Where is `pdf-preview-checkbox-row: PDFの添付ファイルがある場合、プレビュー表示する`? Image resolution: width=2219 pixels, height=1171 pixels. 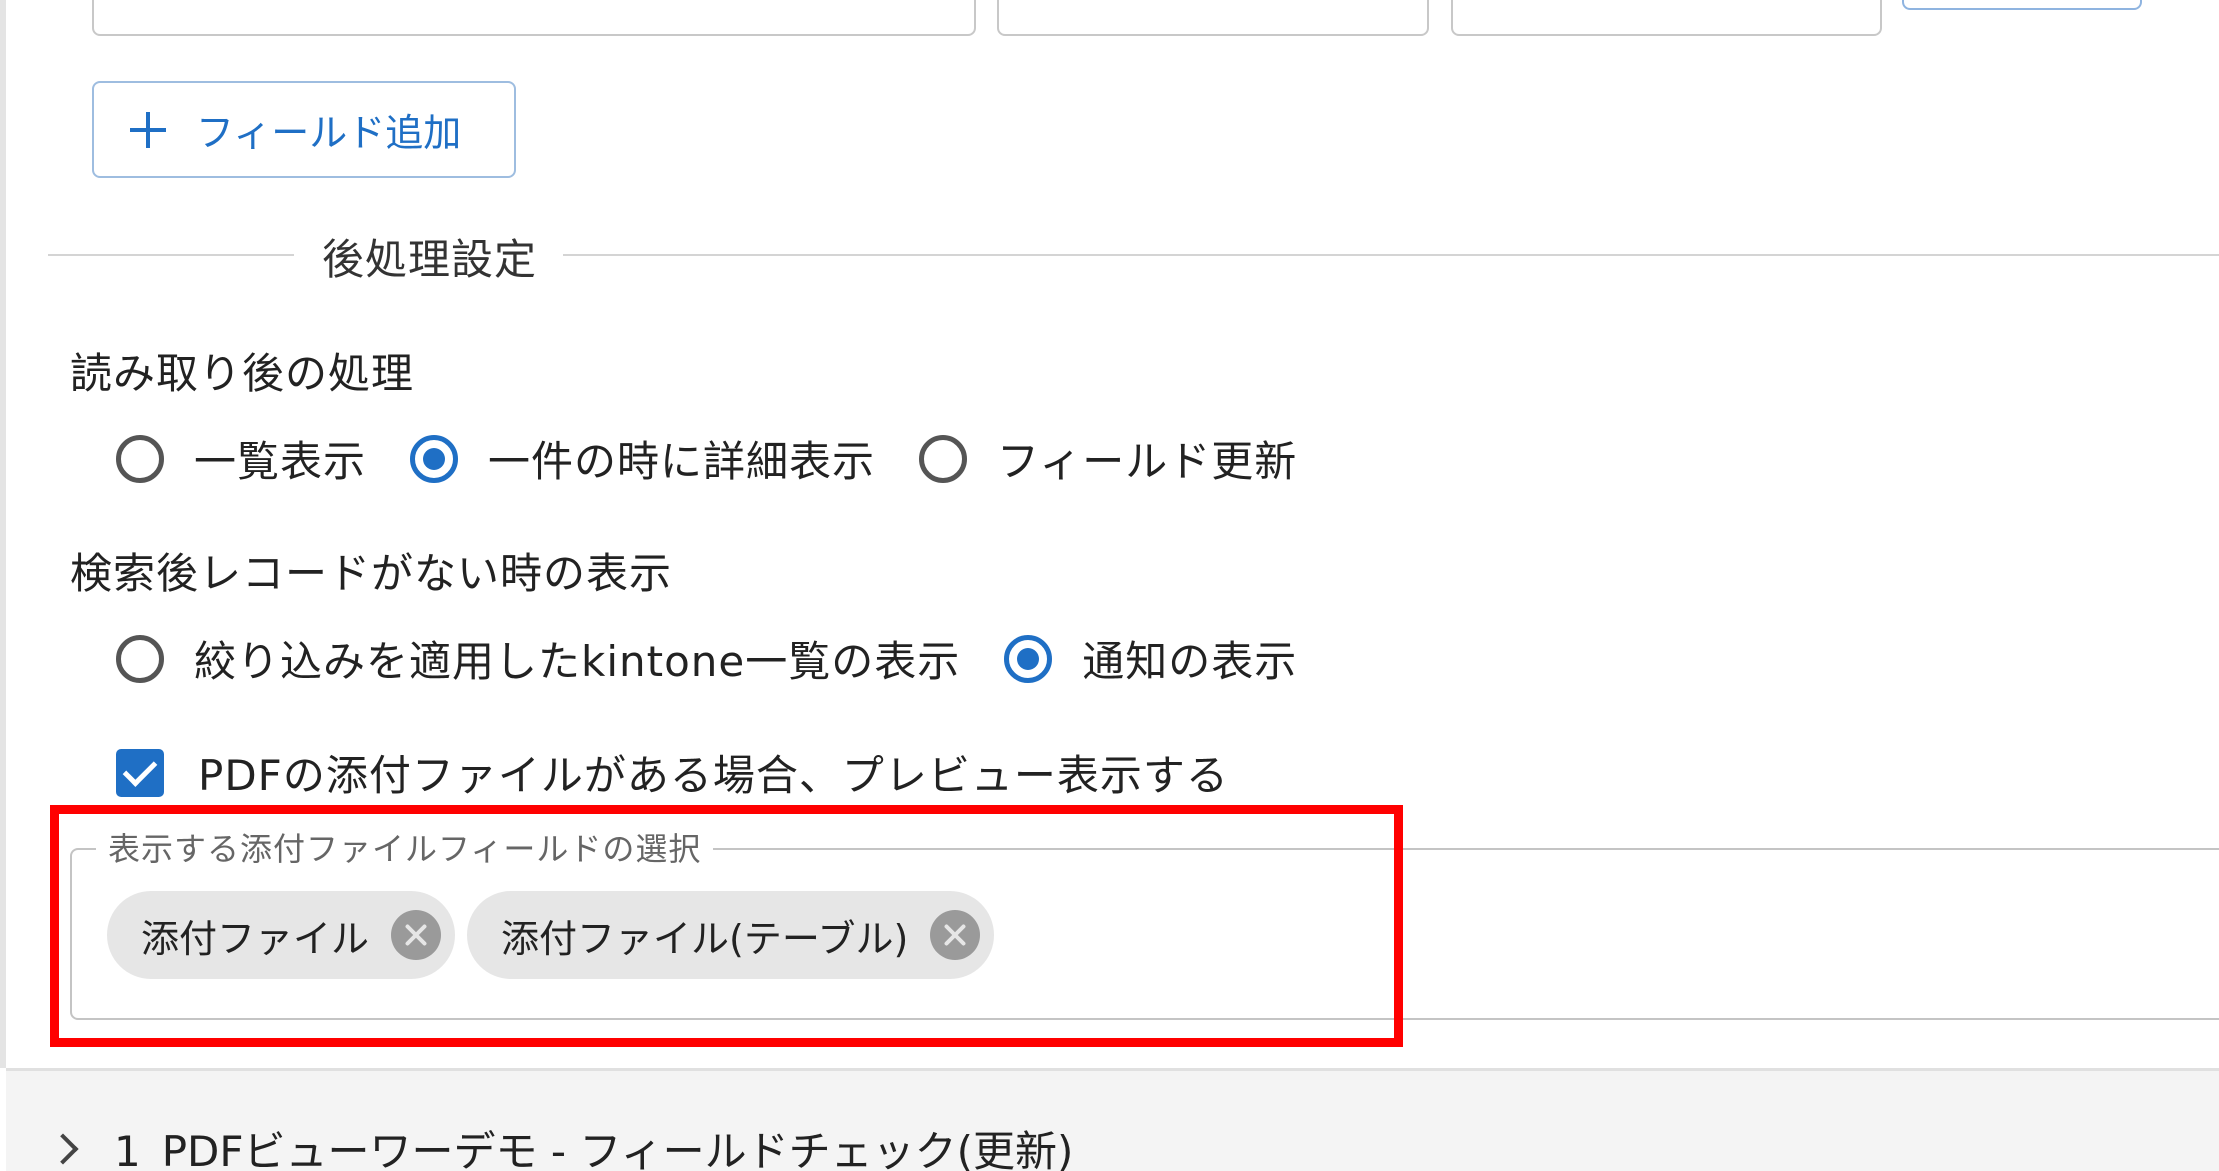
pdf-preview-checkbox-row: PDFの添付ファイルがある場合、プレビュー表示する is located at coordinates (672, 772).